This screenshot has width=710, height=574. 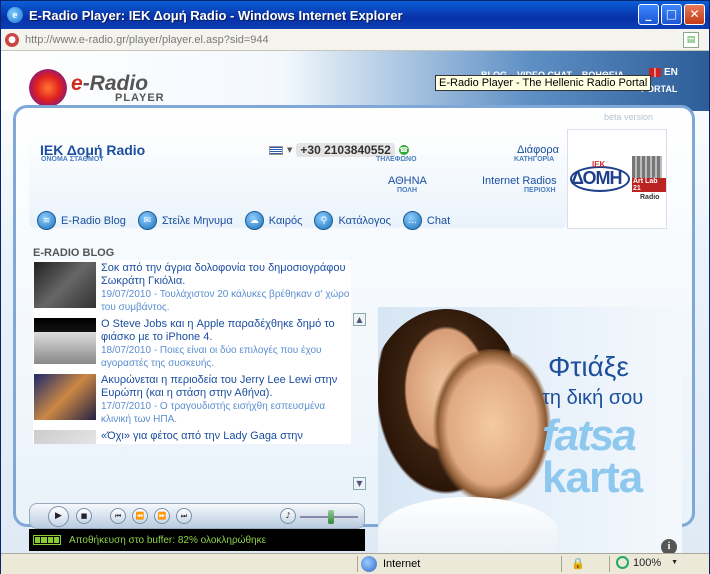 I want to click on menu-chat: … Chat, so click(x=426, y=220).